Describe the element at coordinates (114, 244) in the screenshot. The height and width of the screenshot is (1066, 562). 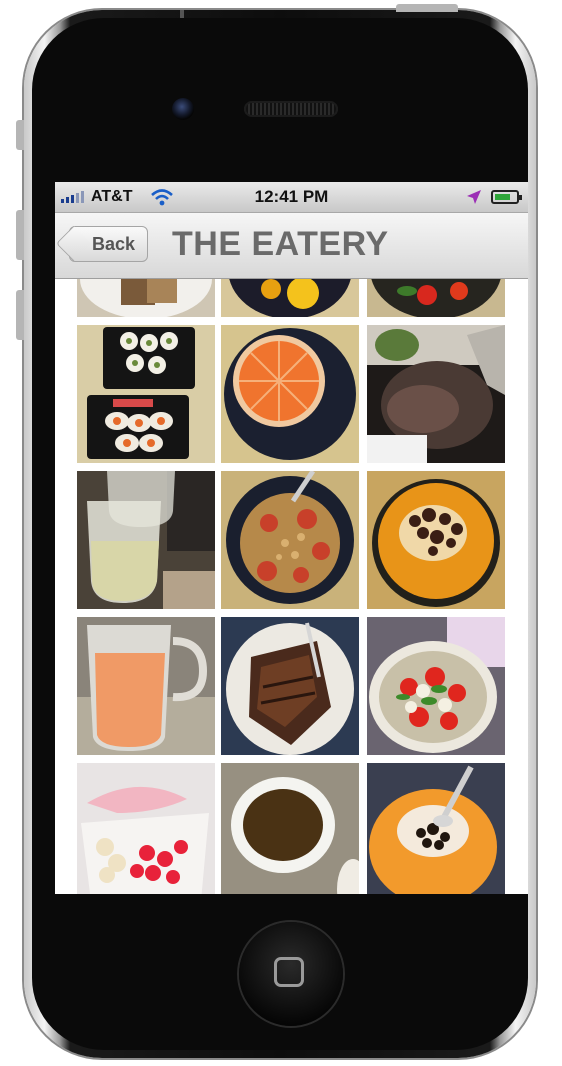
I see `back-button-label: Back` at that location.